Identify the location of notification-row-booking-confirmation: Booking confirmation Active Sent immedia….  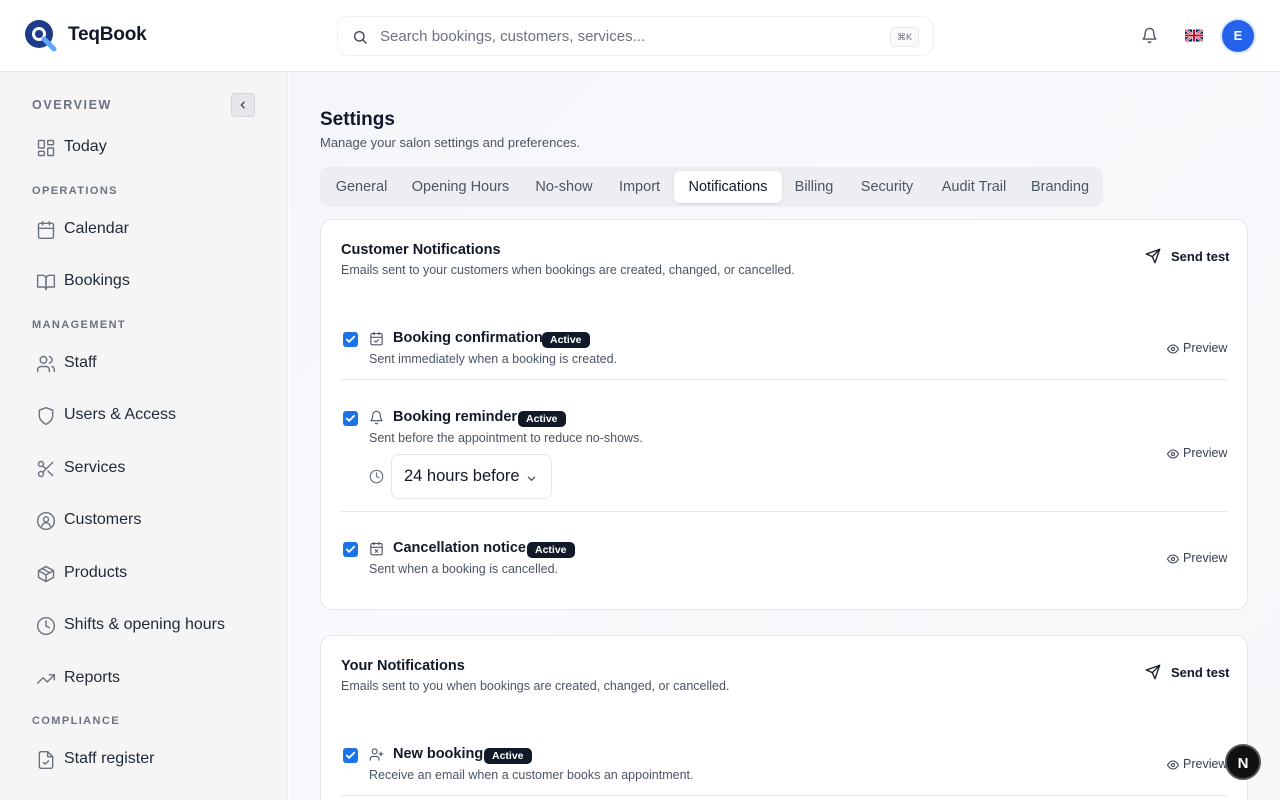
(784, 353).